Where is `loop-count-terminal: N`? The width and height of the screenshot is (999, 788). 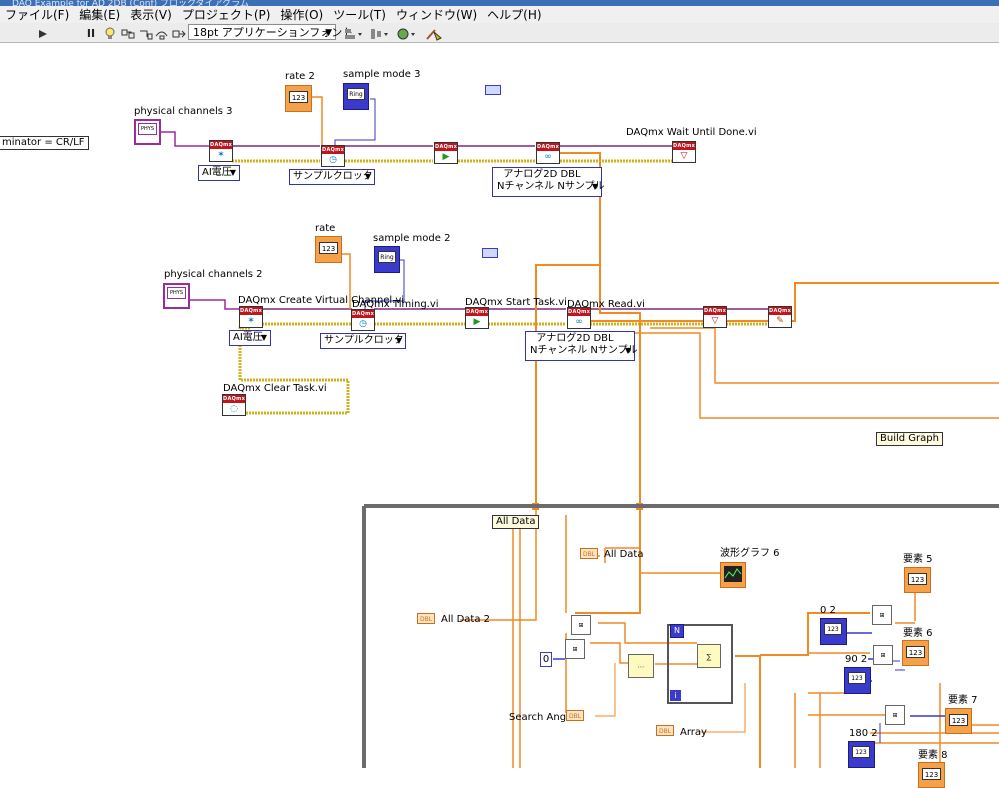 loop-count-terminal: N is located at coordinates (677, 631).